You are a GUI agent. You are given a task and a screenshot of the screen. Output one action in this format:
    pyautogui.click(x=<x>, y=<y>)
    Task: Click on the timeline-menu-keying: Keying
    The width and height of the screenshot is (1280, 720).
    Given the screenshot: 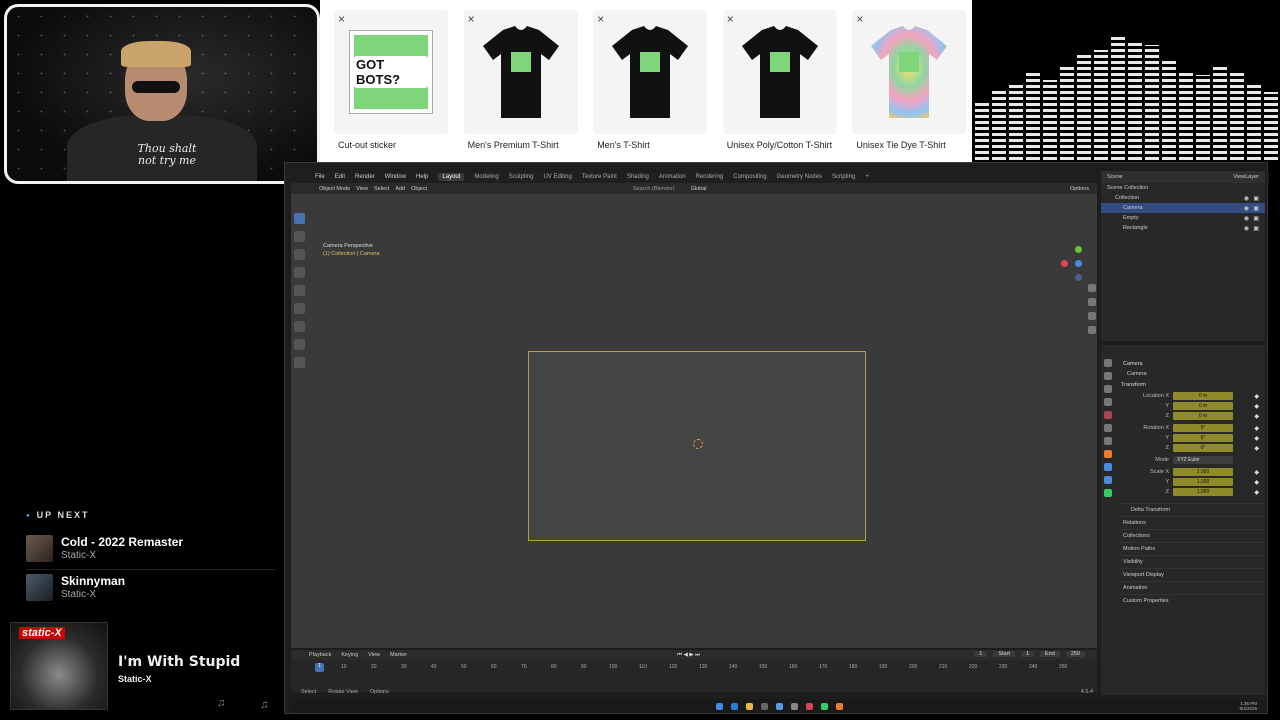 What is the action you would take?
    pyautogui.click(x=349, y=655)
    